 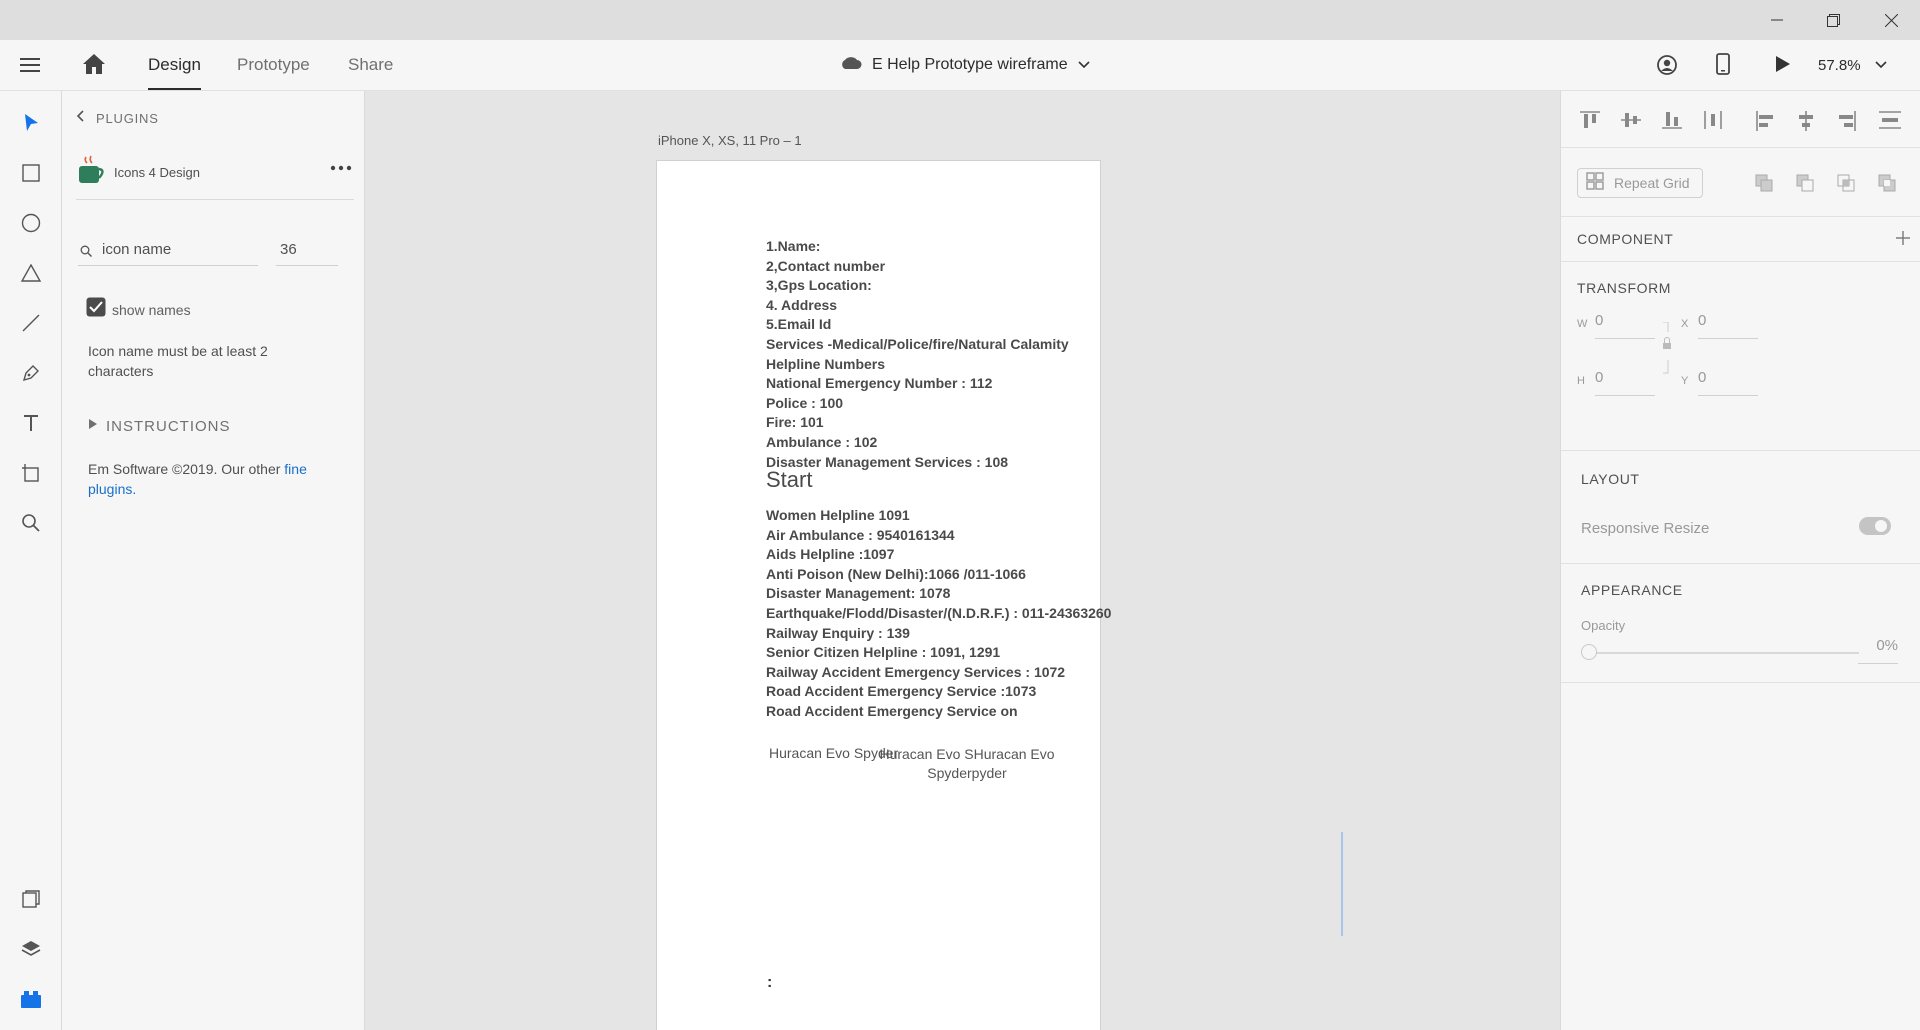 What do you see at coordinates (30, 323) in the screenshot?
I see `line-icon` at bounding box center [30, 323].